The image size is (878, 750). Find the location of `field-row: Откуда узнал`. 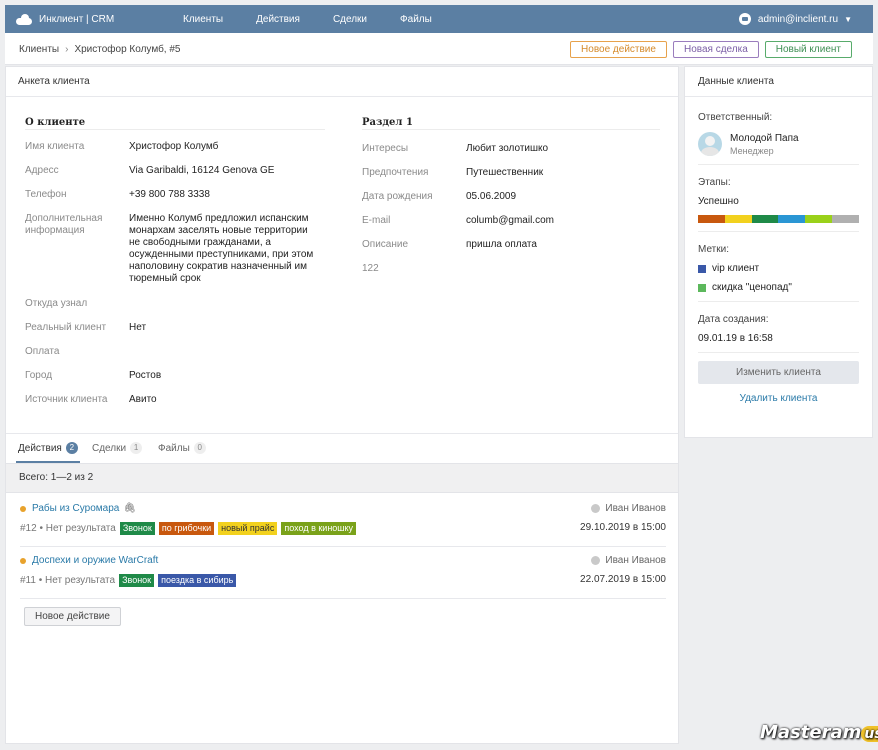

field-row: Откуда узнал is located at coordinates (175, 305).